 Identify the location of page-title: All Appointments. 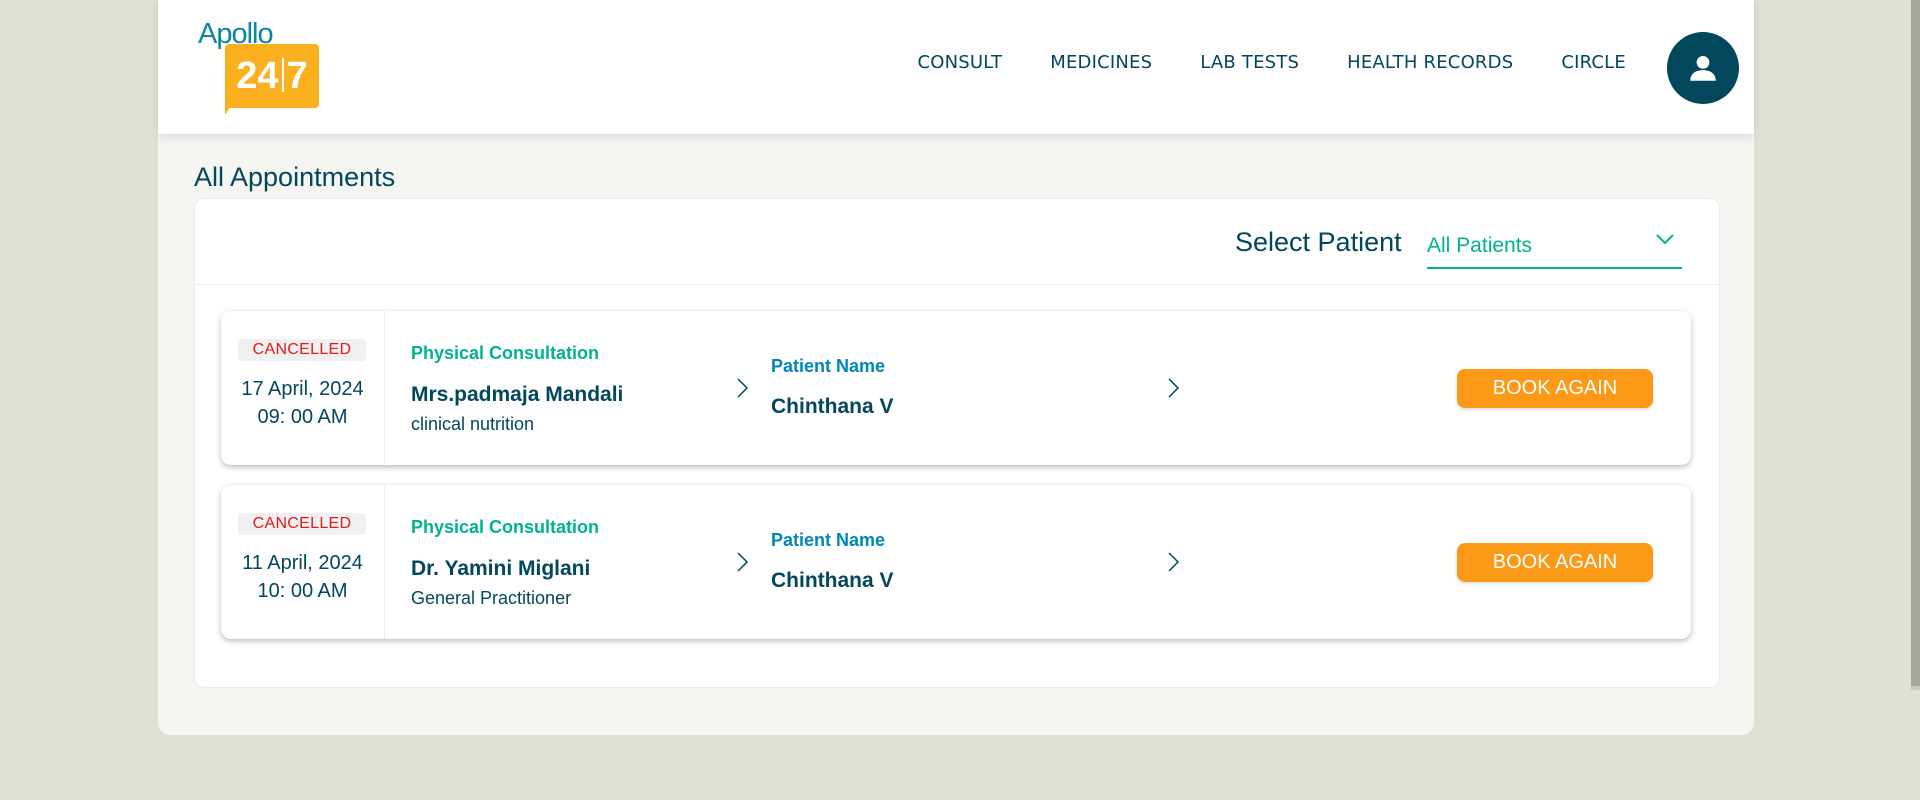
(295, 177).